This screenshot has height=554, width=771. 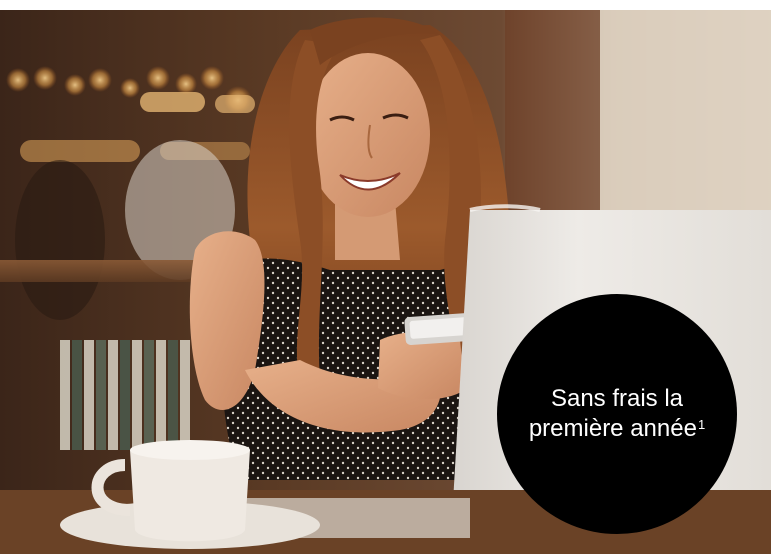 What do you see at coordinates (612, 428) in the screenshot?
I see `badge-text-line2-main: première année` at bounding box center [612, 428].